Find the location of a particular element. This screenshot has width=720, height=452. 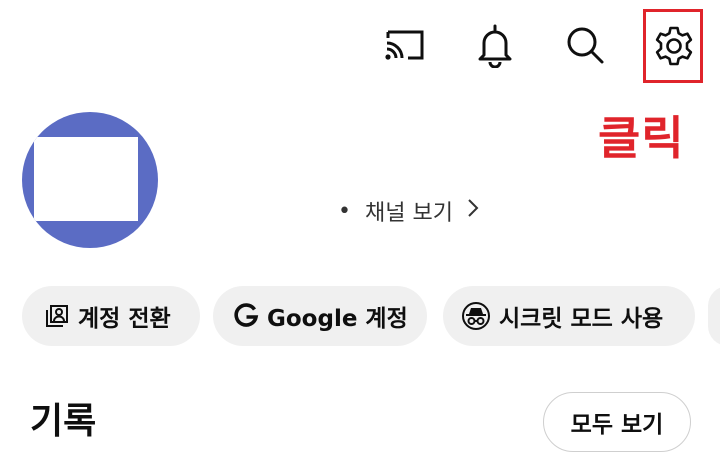

view-channel-link: • 채널 보기 is located at coordinates (408, 211).